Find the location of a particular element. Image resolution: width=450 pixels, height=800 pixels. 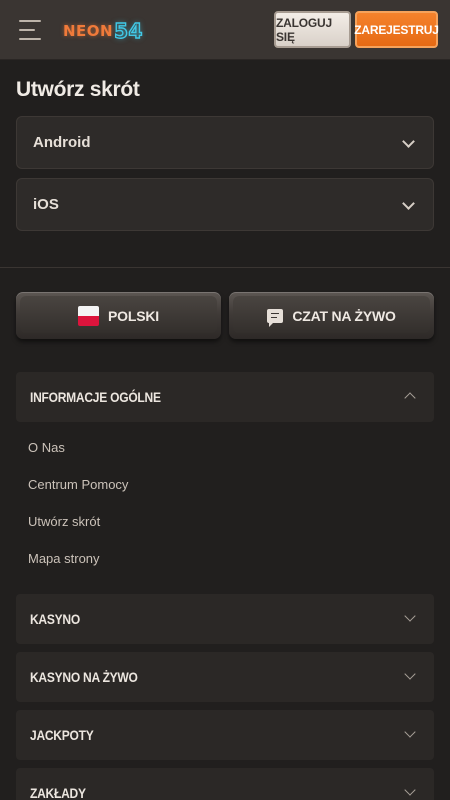

site-logo: NEON 54 is located at coordinates (103, 31).